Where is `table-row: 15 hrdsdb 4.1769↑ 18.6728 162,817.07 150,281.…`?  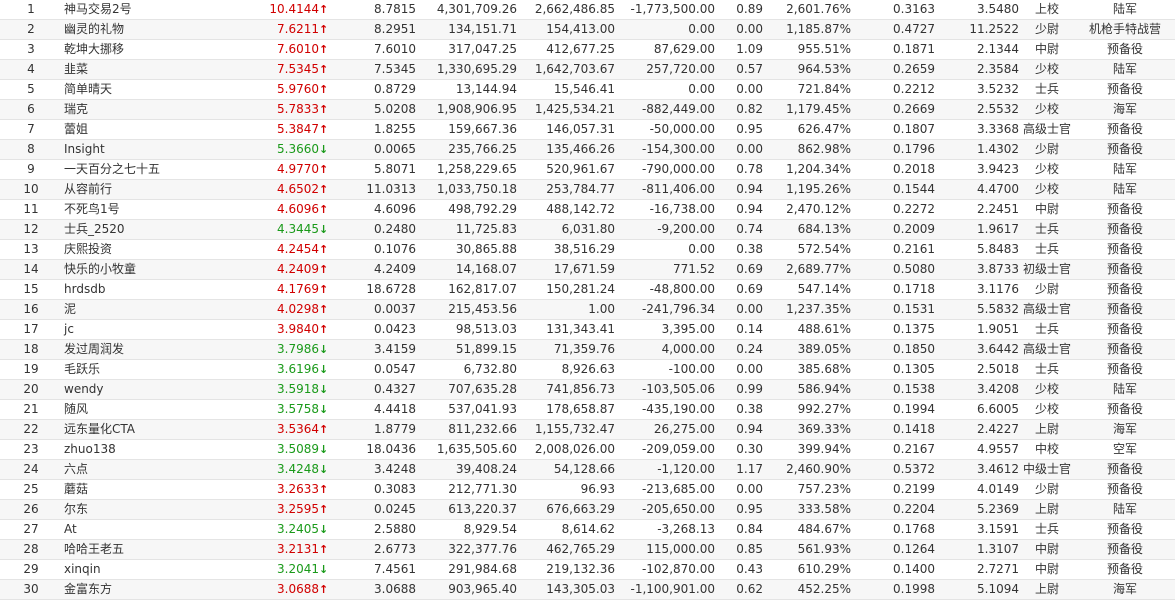
table-row: 15 hrdsdb 4.1769↑ 18.6728 162,817.07 150,281.… is located at coordinates (587, 289).